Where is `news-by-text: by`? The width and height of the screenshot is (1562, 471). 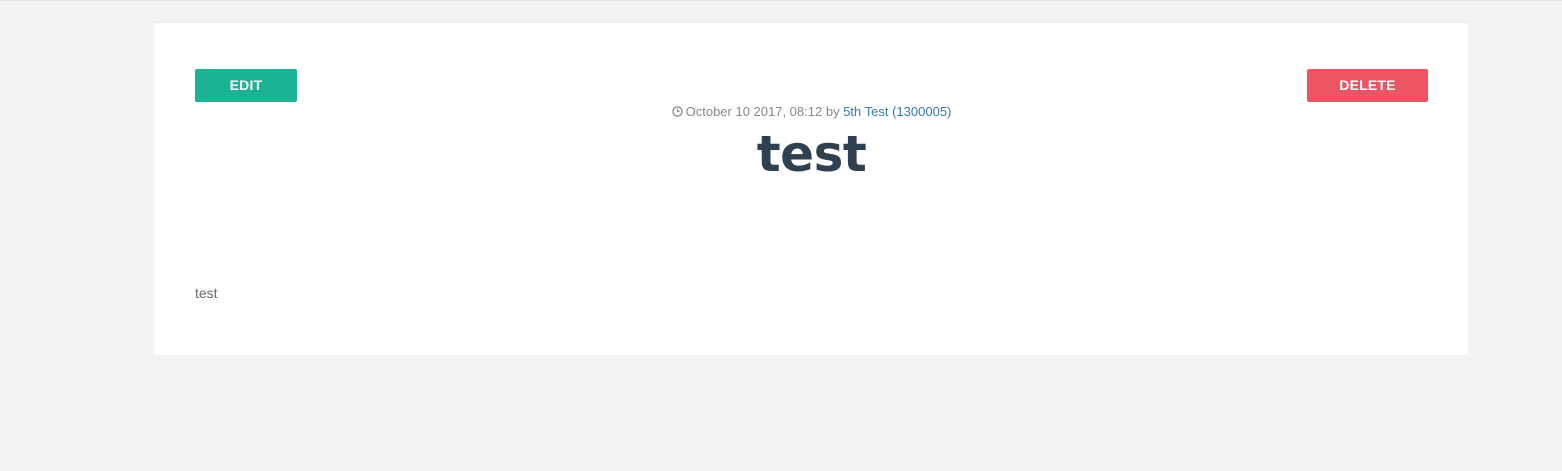 news-by-text: by is located at coordinates (832, 111).